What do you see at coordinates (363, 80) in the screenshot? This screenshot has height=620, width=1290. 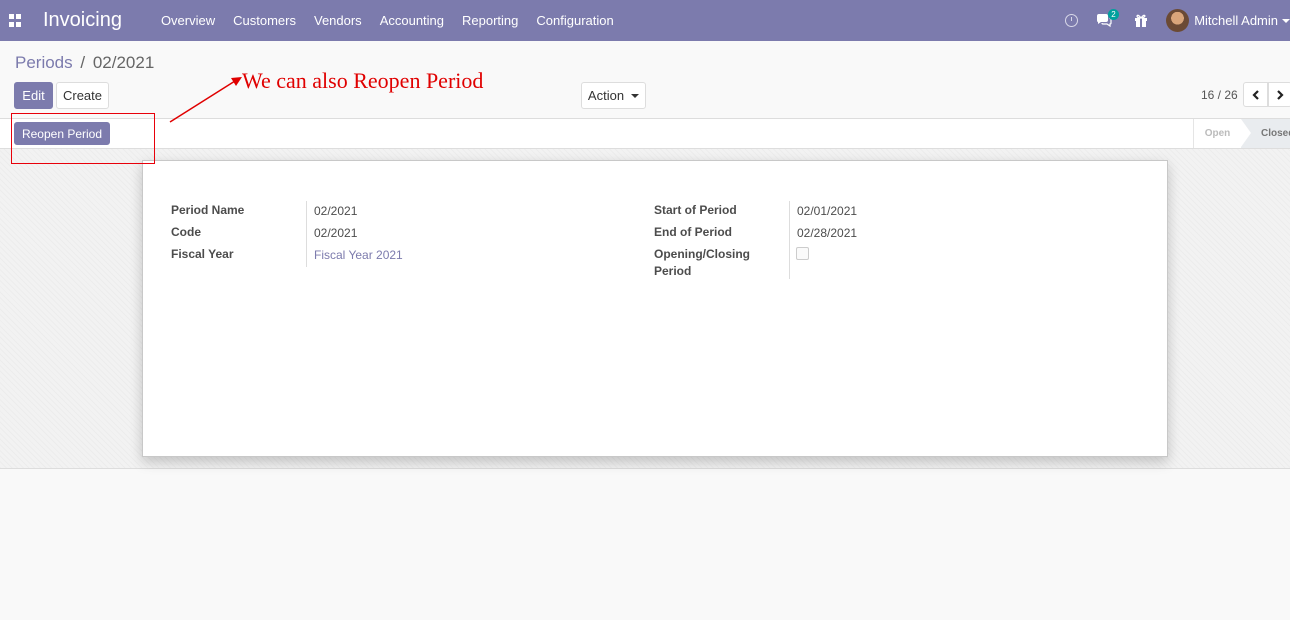 I see `annotation-text: We can also Reopen Period` at bounding box center [363, 80].